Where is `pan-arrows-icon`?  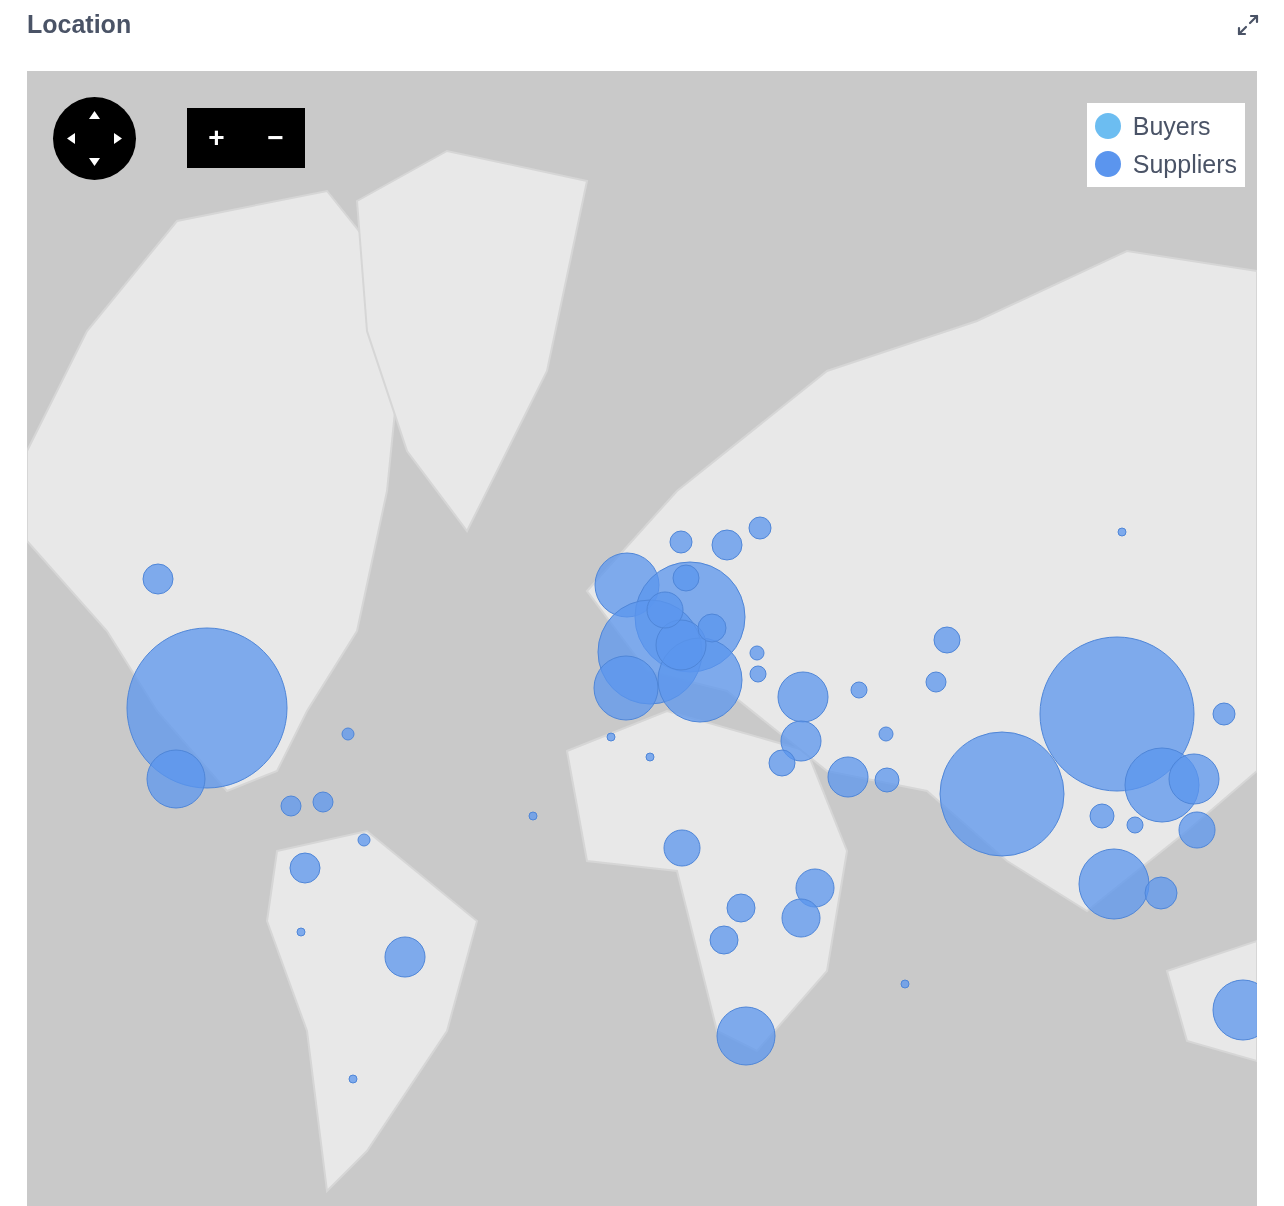
pan-arrows-icon is located at coordinates (94, 138).